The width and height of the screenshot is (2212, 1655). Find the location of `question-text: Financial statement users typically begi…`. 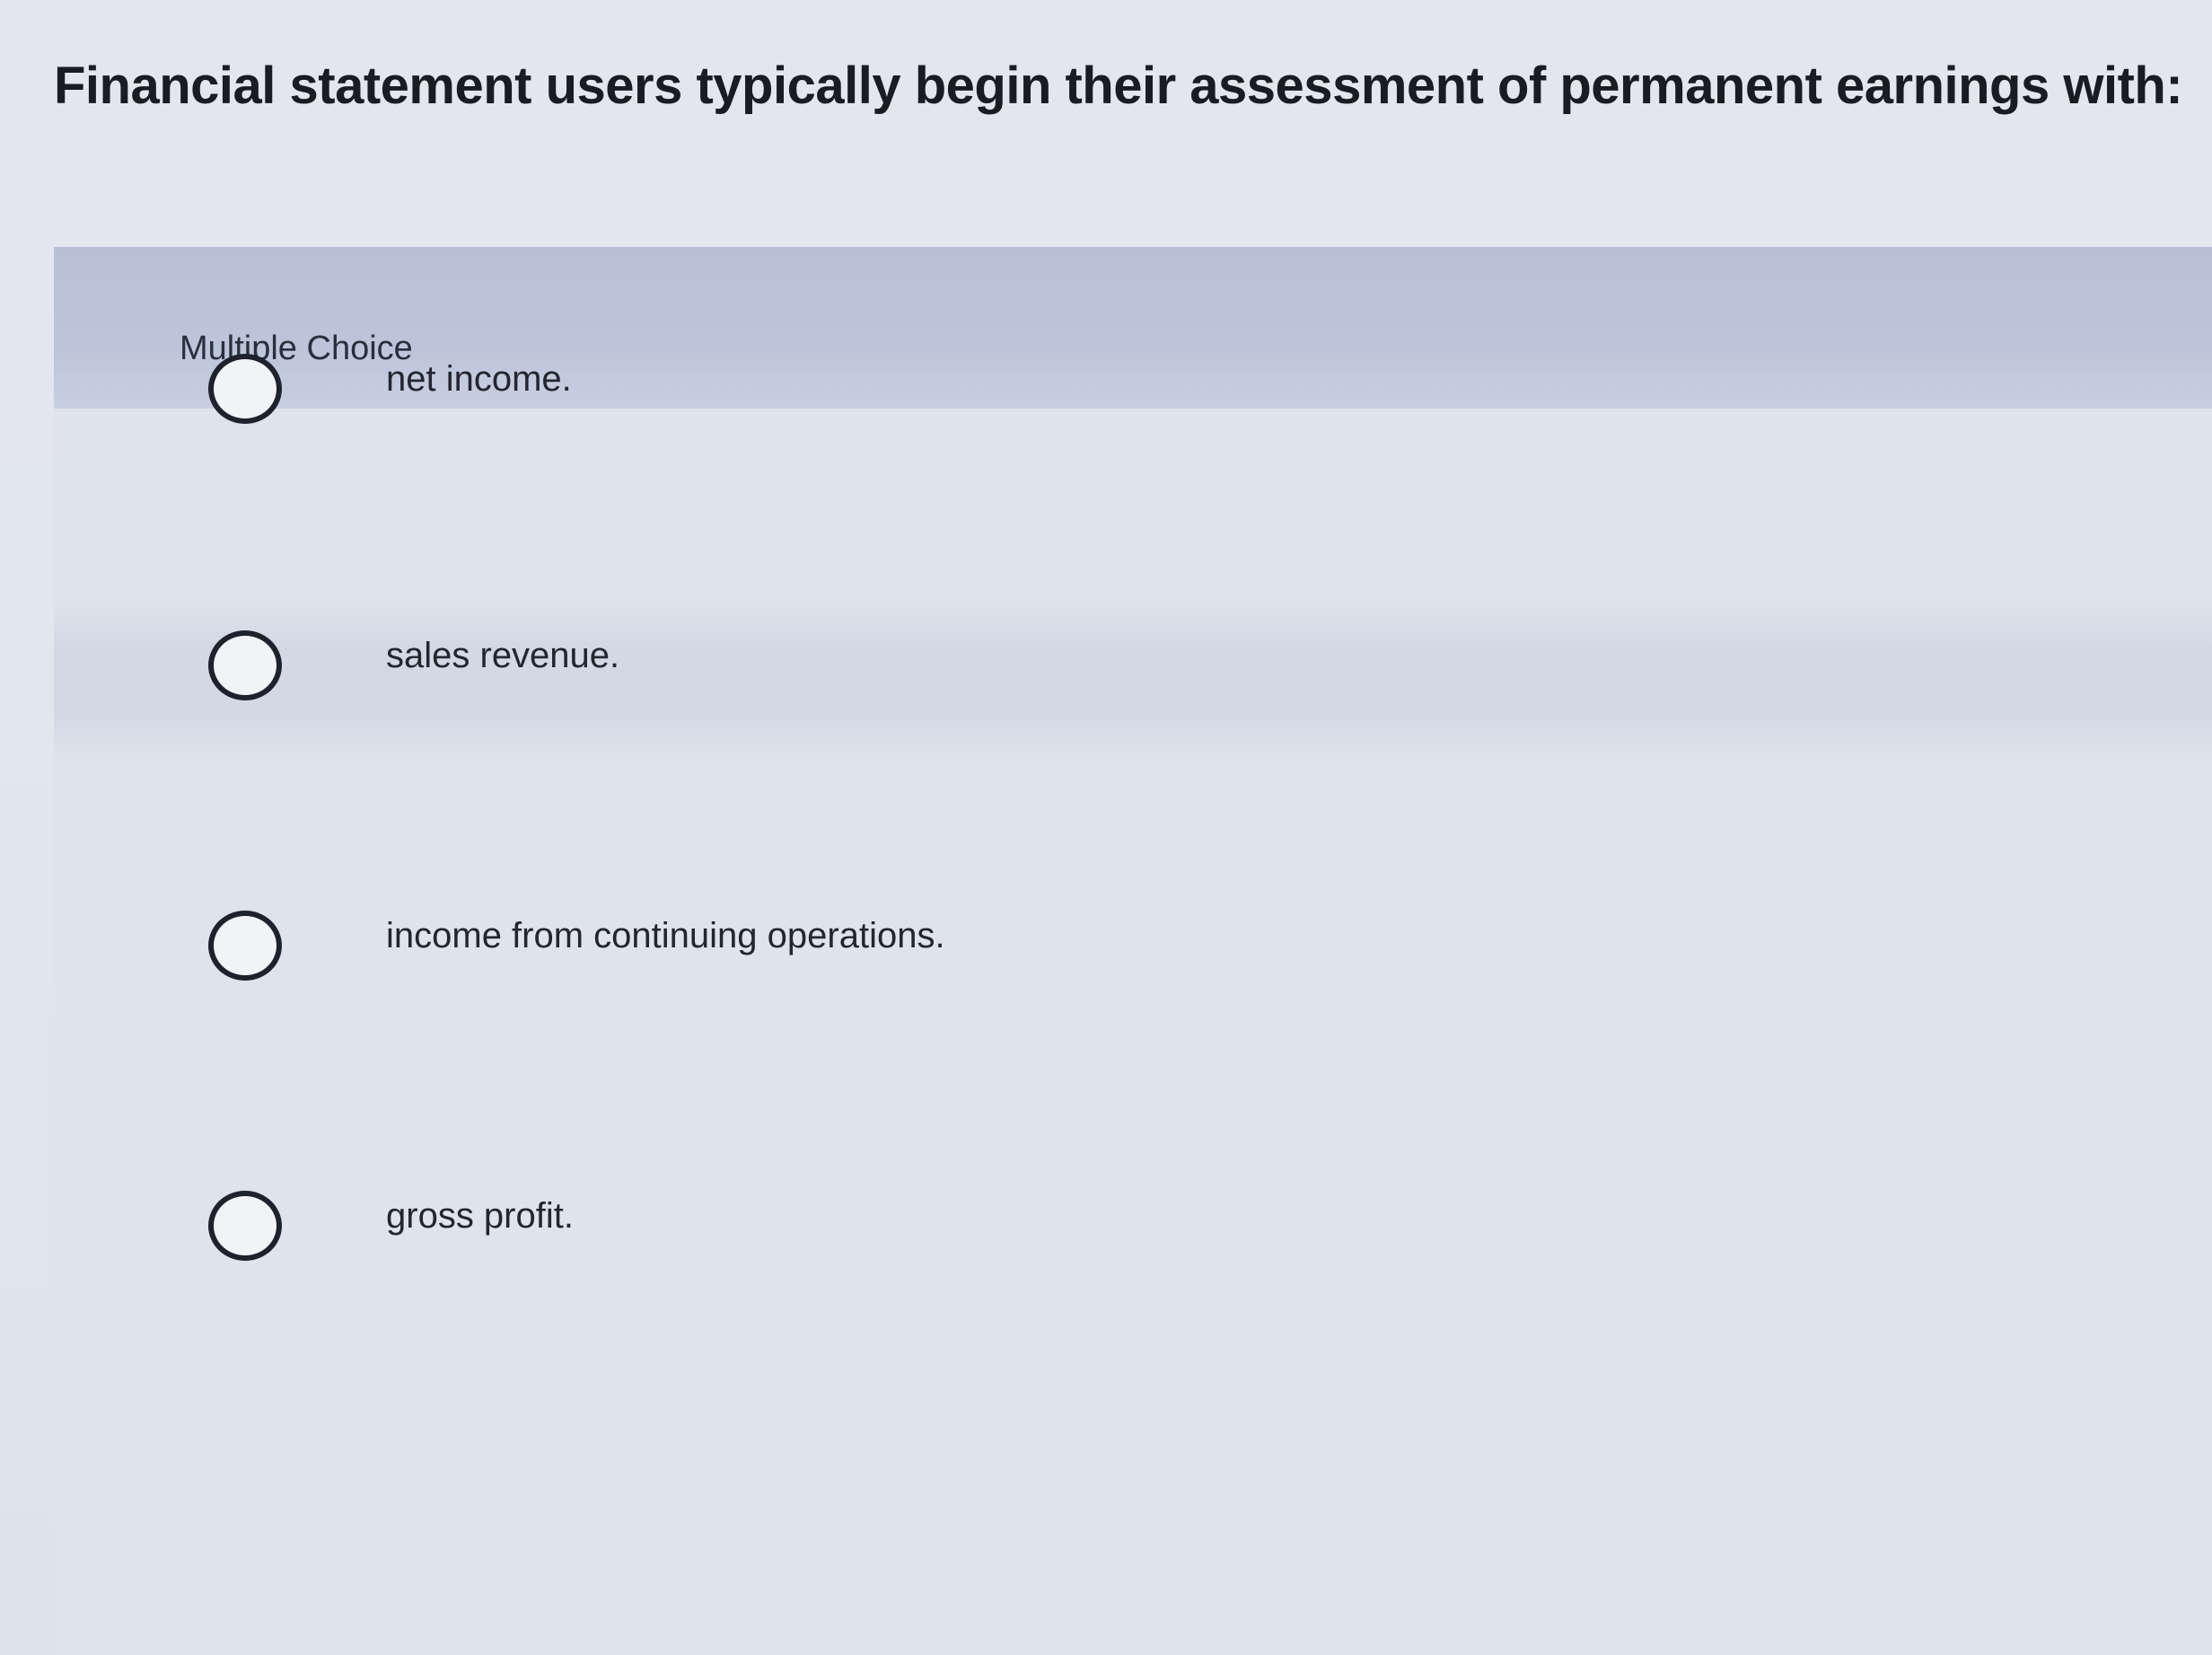

question-text: Financial statement users typically begi… is located at coordinates (1118, 86).